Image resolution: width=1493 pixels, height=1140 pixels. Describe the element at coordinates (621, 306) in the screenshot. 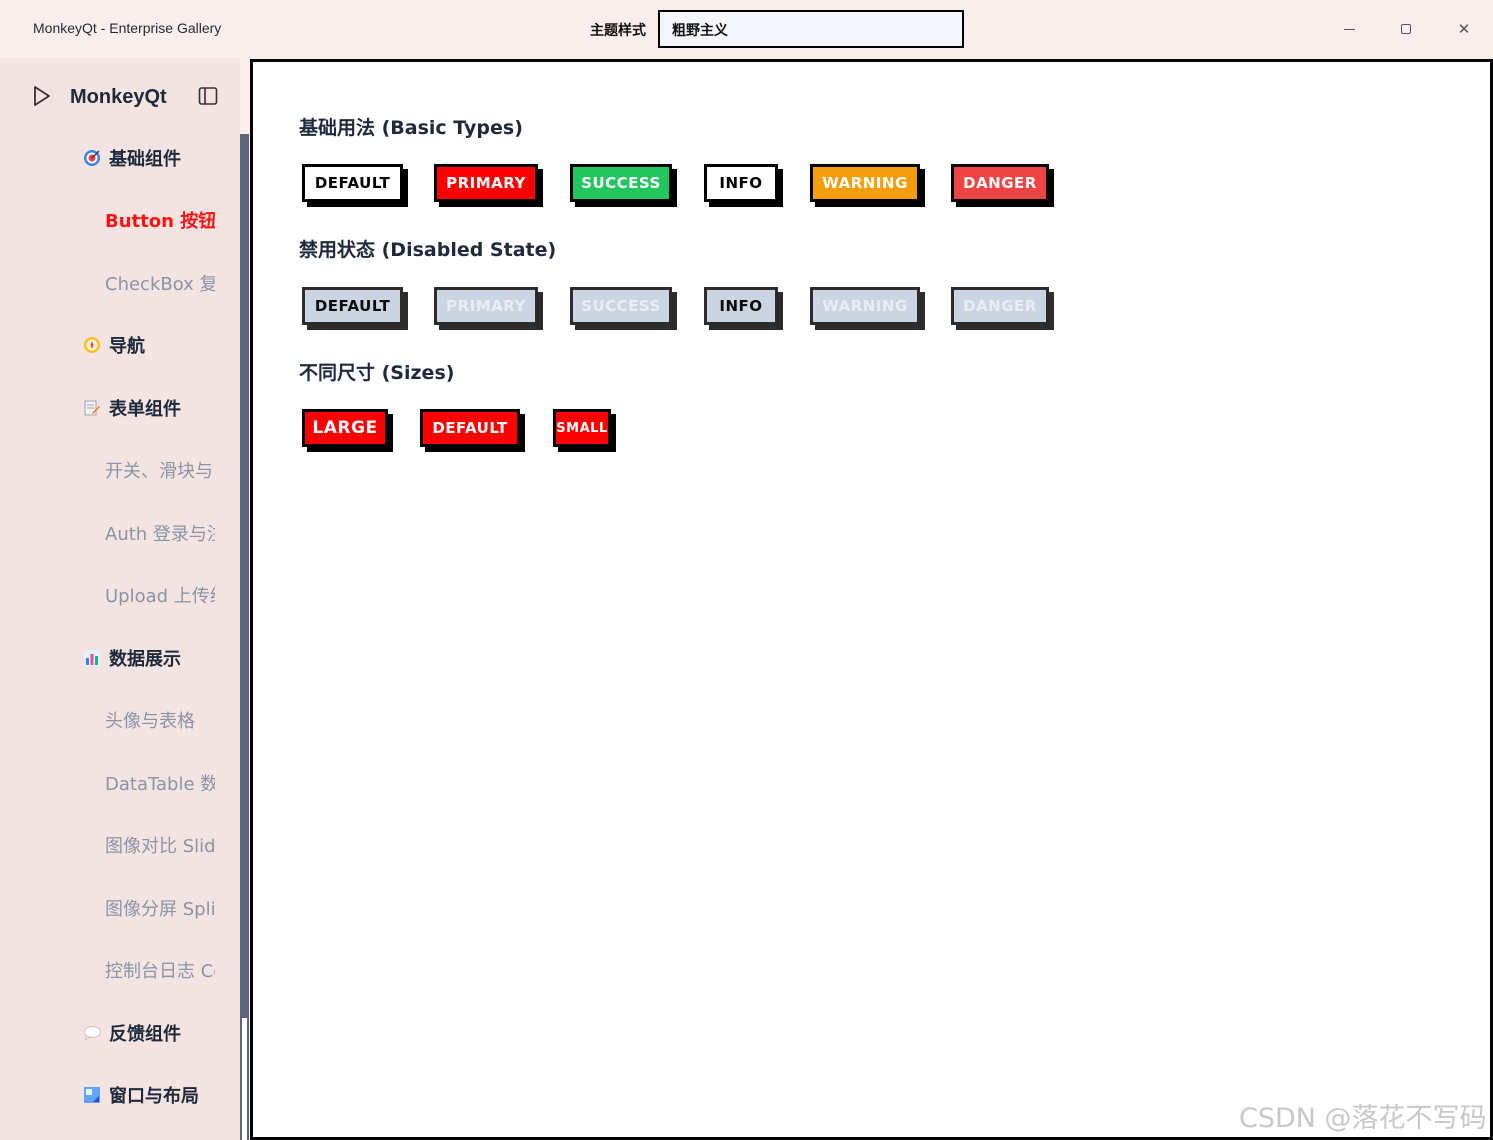

I see `disabled-success-button: SUCCESS` at that location.